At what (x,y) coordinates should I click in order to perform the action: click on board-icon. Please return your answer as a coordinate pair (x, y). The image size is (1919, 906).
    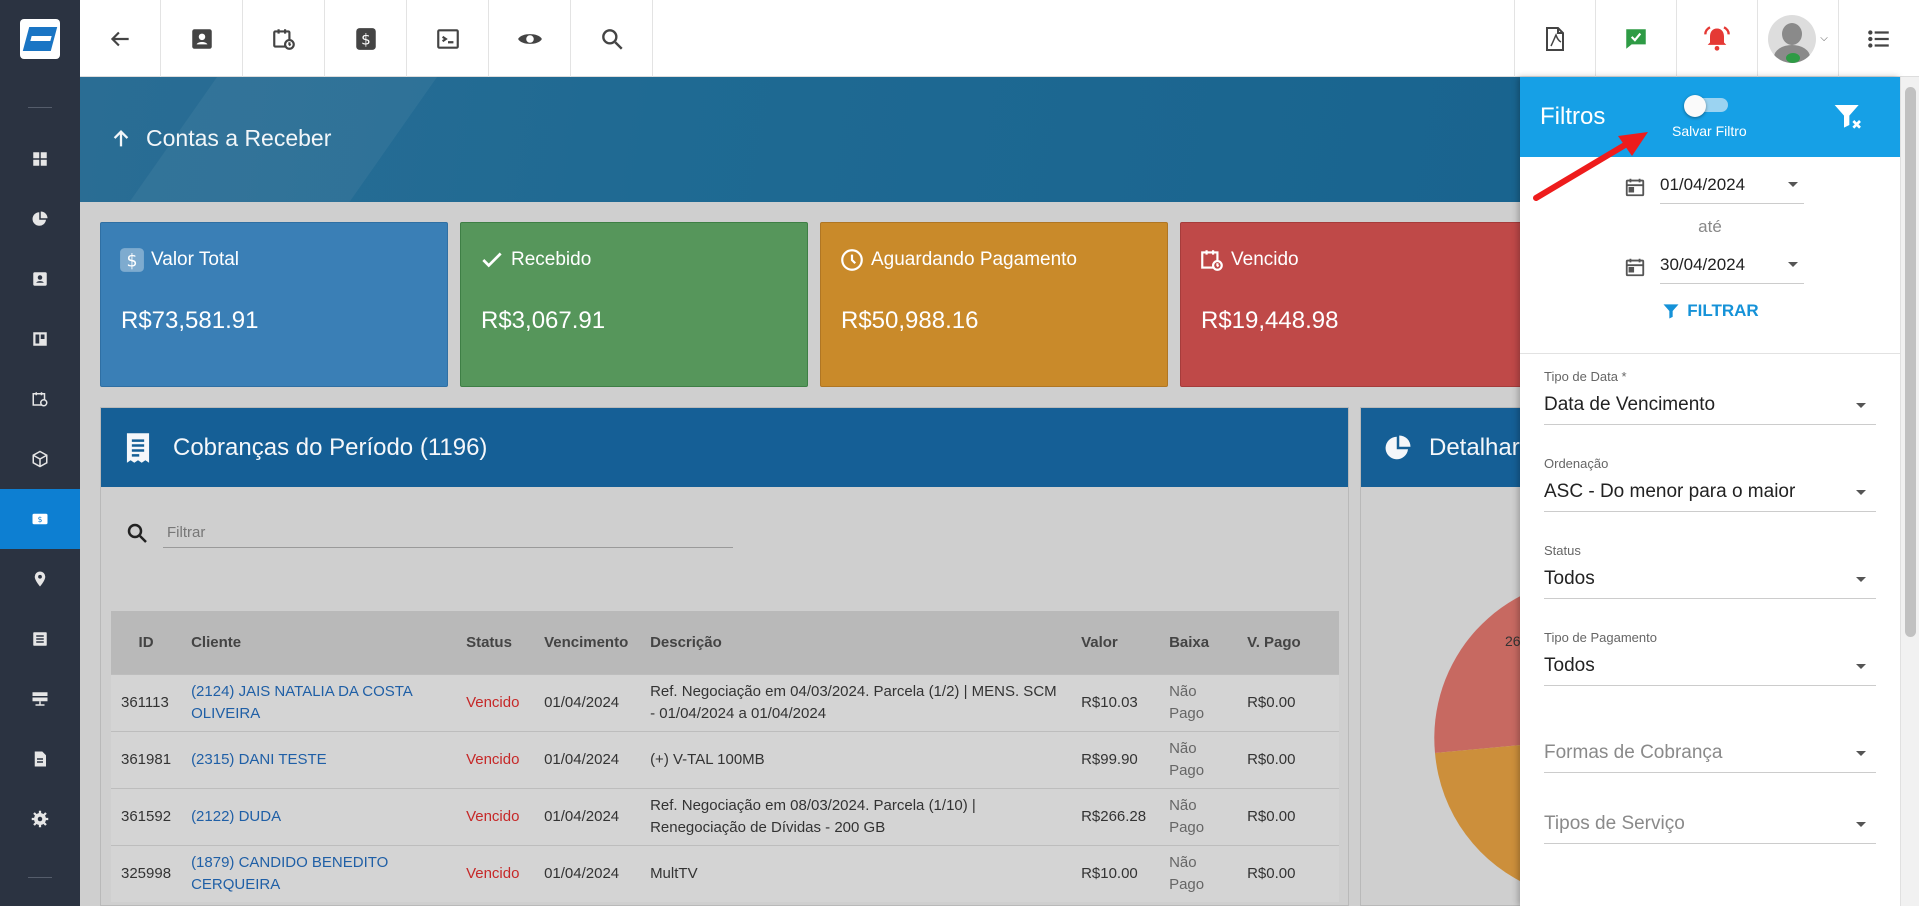
    Looking at the image, I should click on (40, 339).